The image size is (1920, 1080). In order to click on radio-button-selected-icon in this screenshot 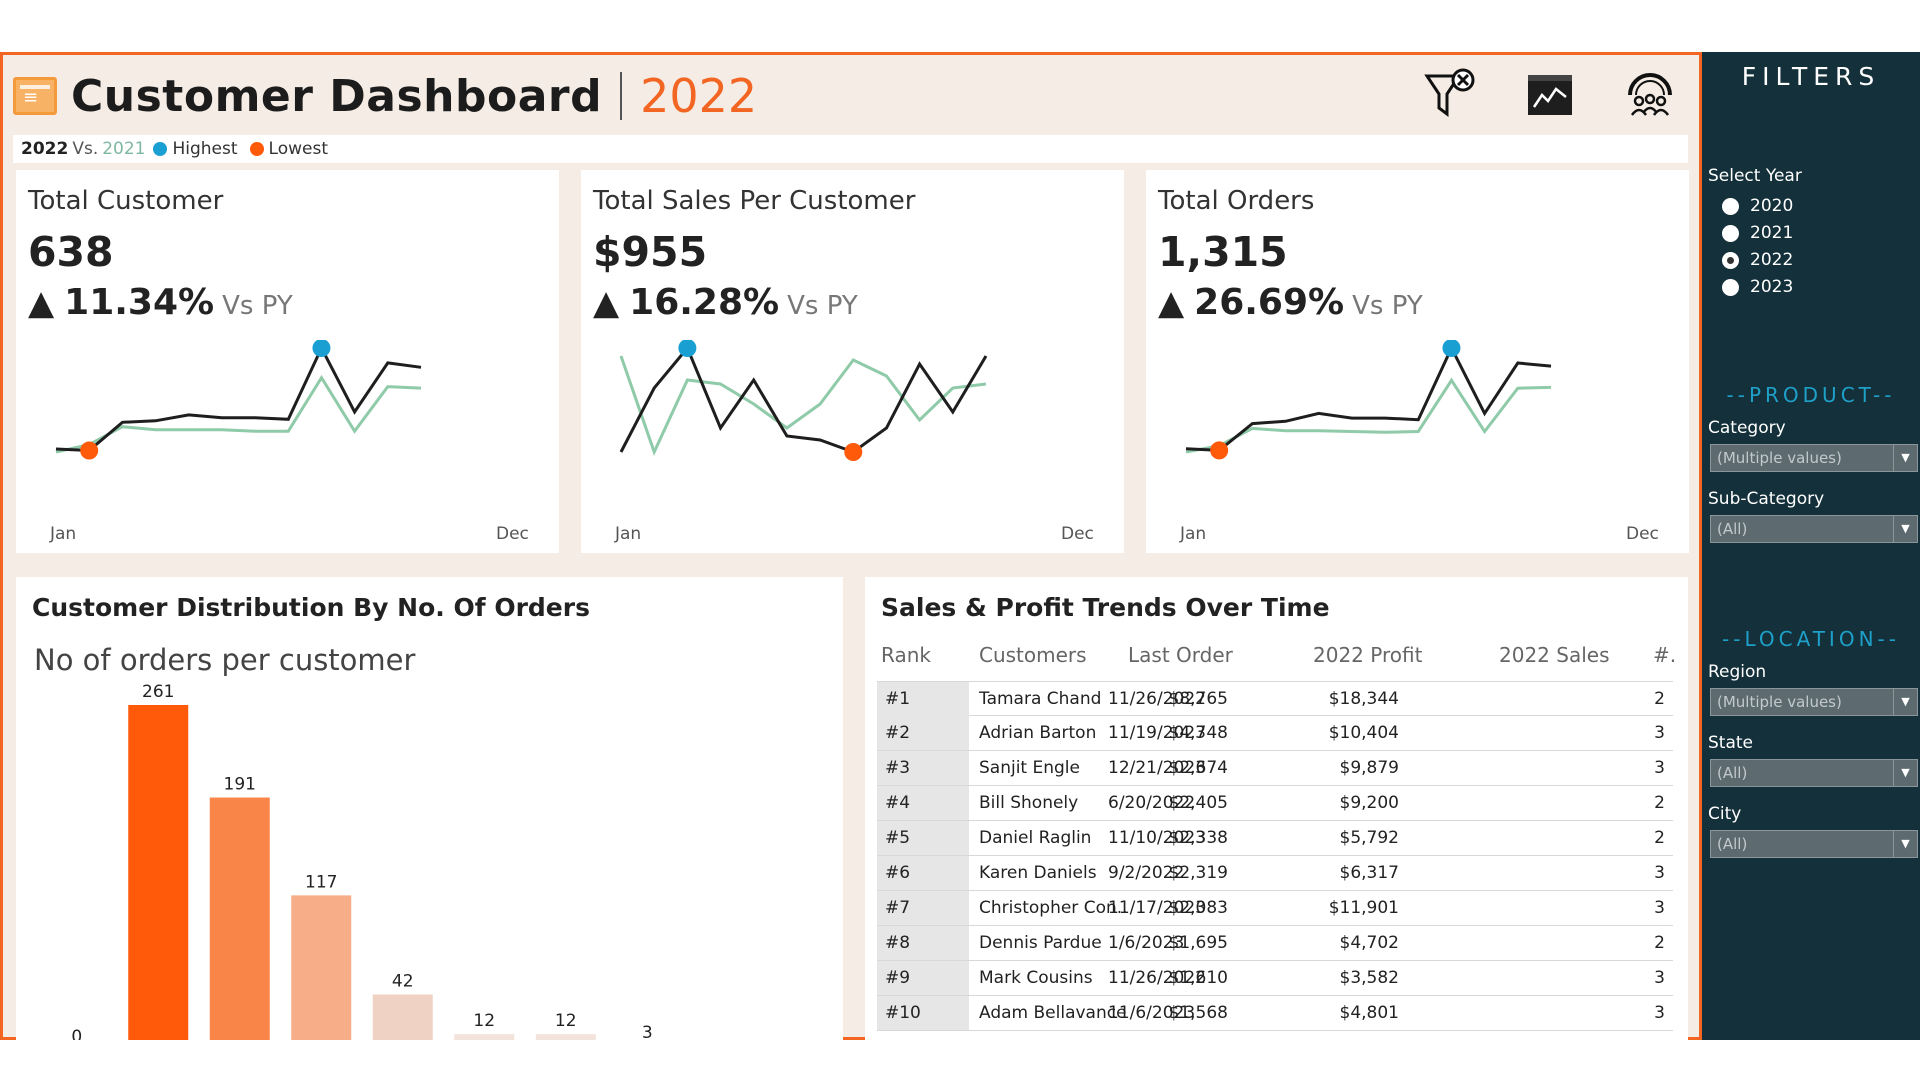, I will do `click(1730, 260)`.